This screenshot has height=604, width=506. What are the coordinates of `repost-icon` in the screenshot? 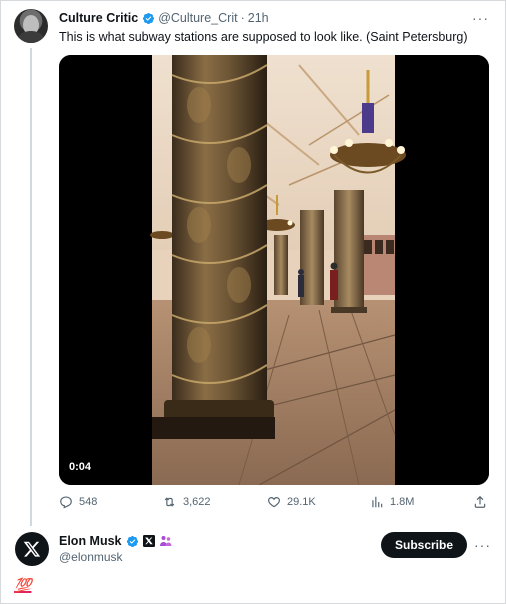 It's located at (169, 502).